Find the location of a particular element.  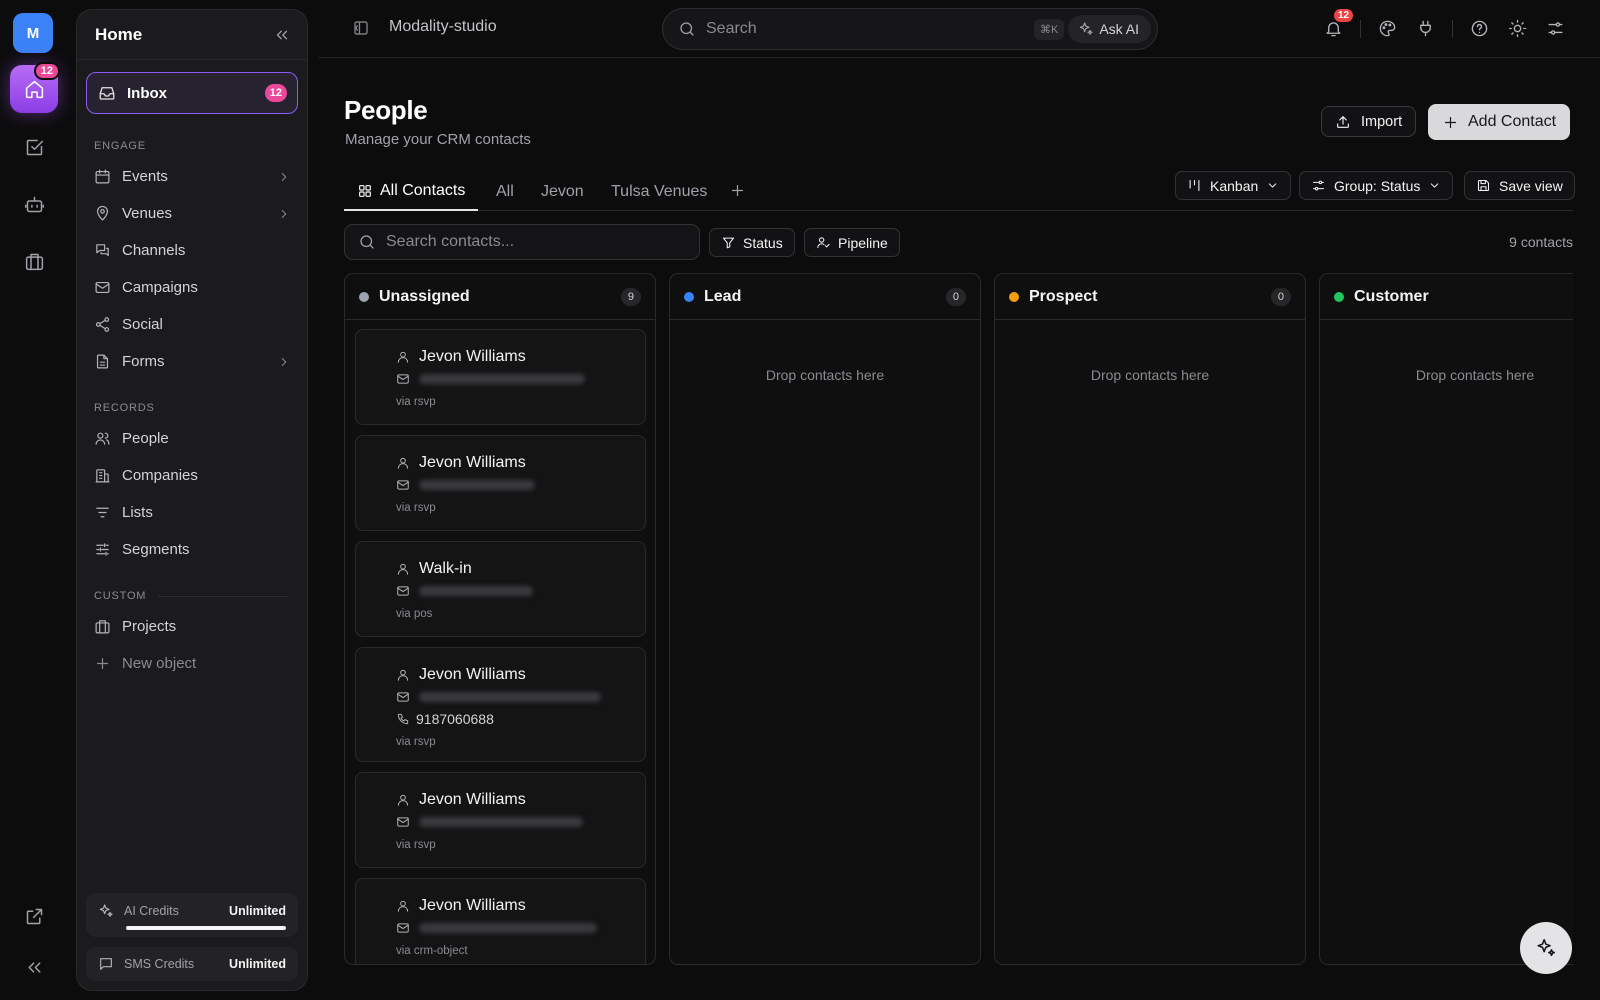

contact-card: Jevon Williams via crm-object is located at coordinates (500, 921).